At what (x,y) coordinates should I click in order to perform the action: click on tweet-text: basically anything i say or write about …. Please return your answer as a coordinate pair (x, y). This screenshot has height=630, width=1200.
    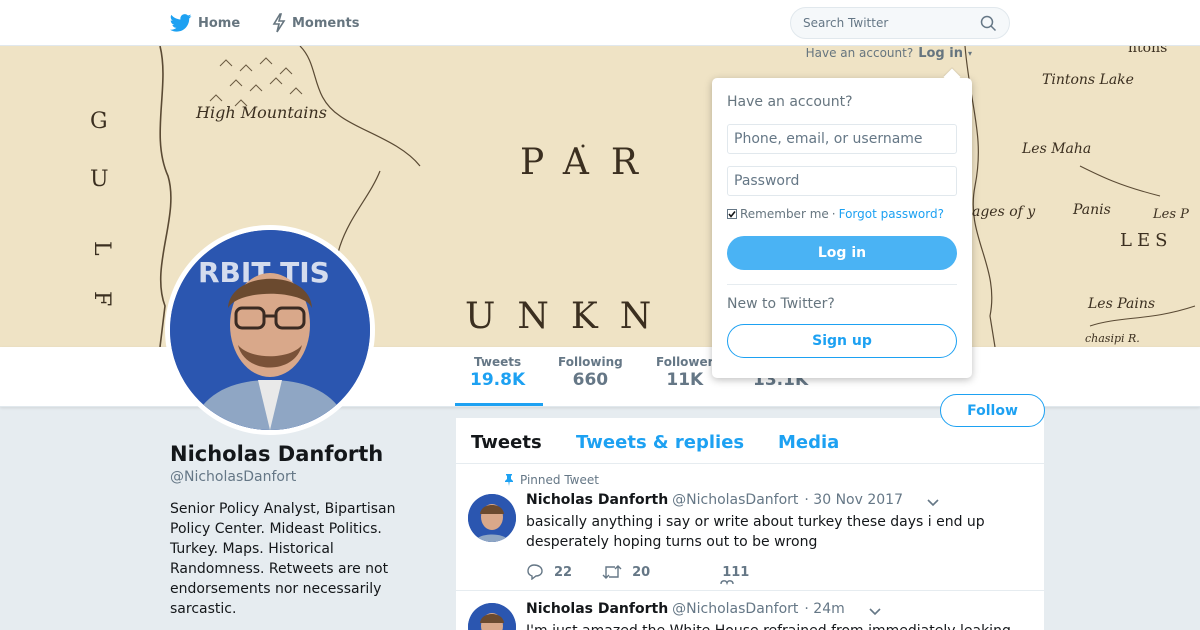
    Looking at the image, I should click on (755, 532).